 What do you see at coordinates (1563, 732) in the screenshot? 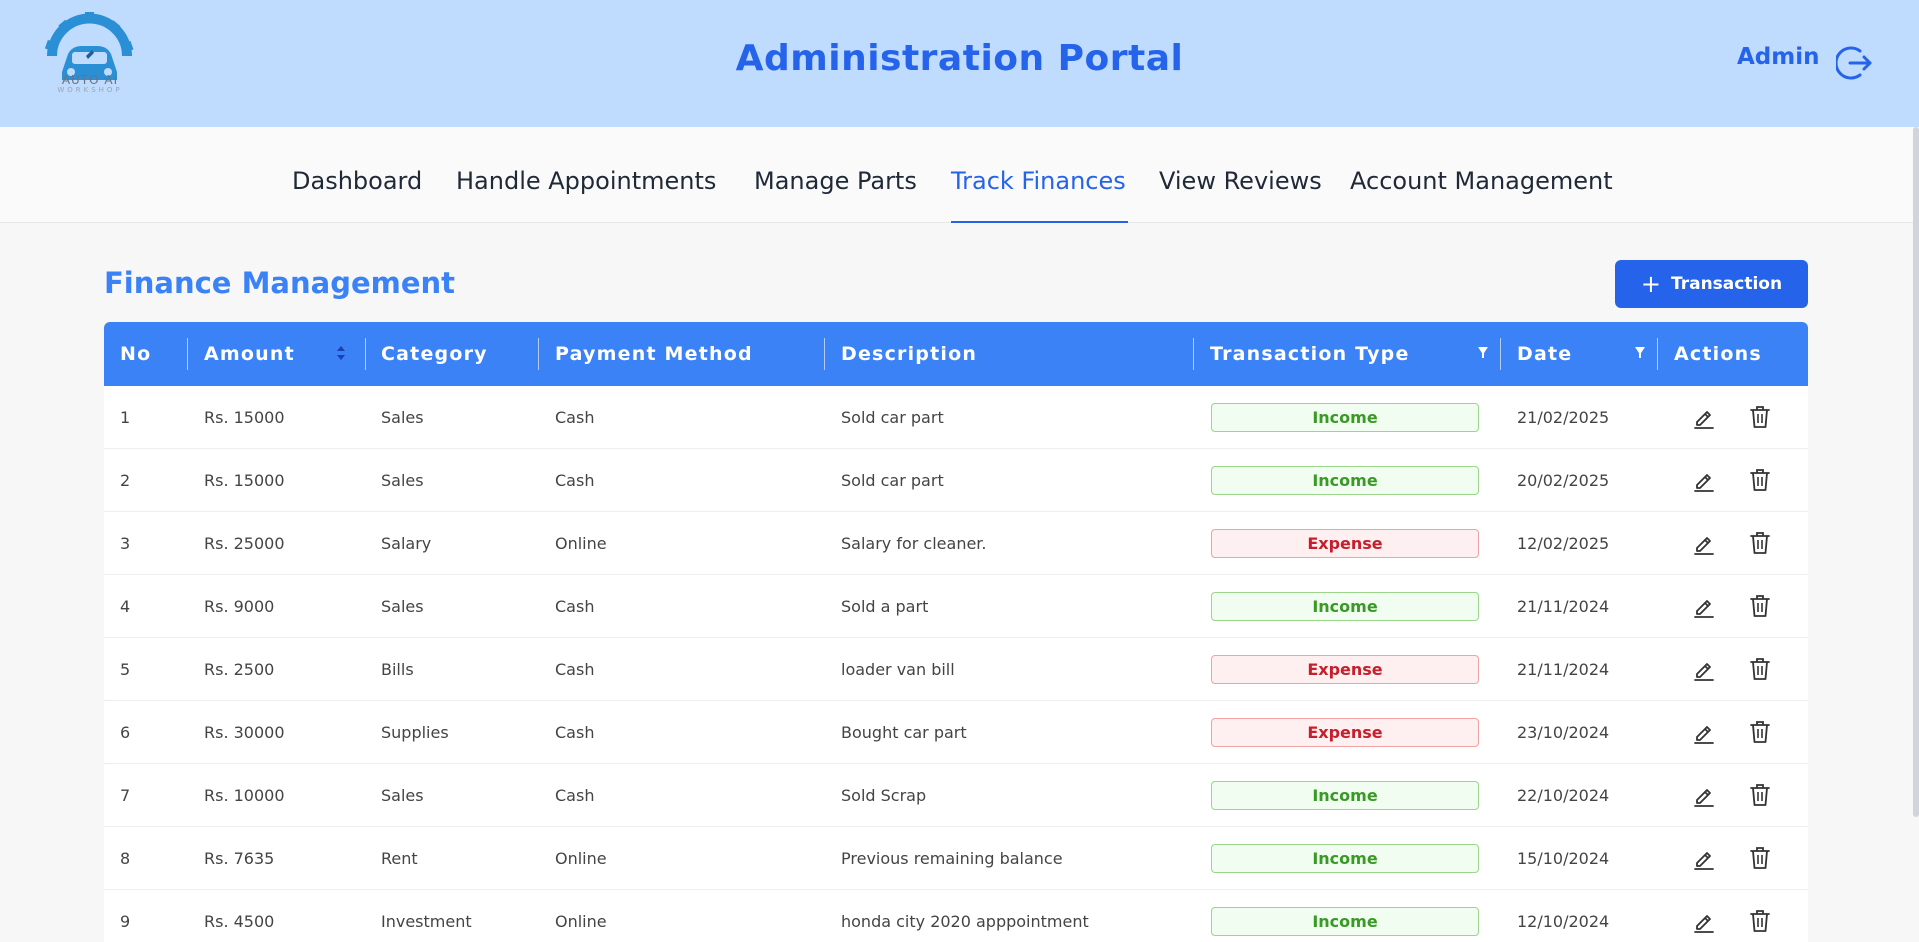
I see `cell-date: 23/10/2024` at bounding box center [1563, 732].